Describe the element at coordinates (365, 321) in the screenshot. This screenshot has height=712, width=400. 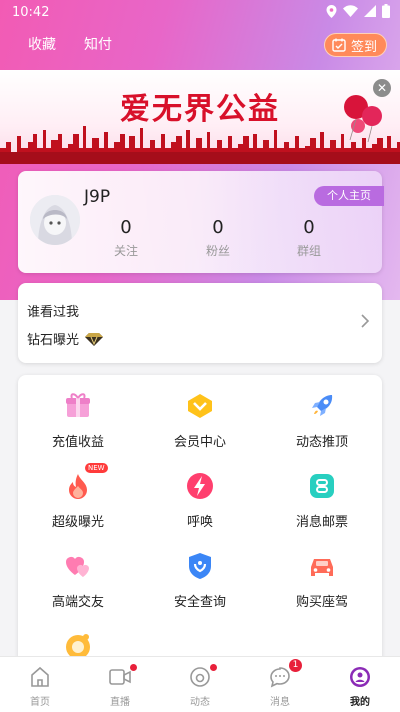
I see `chevron-right-icon` at that location.